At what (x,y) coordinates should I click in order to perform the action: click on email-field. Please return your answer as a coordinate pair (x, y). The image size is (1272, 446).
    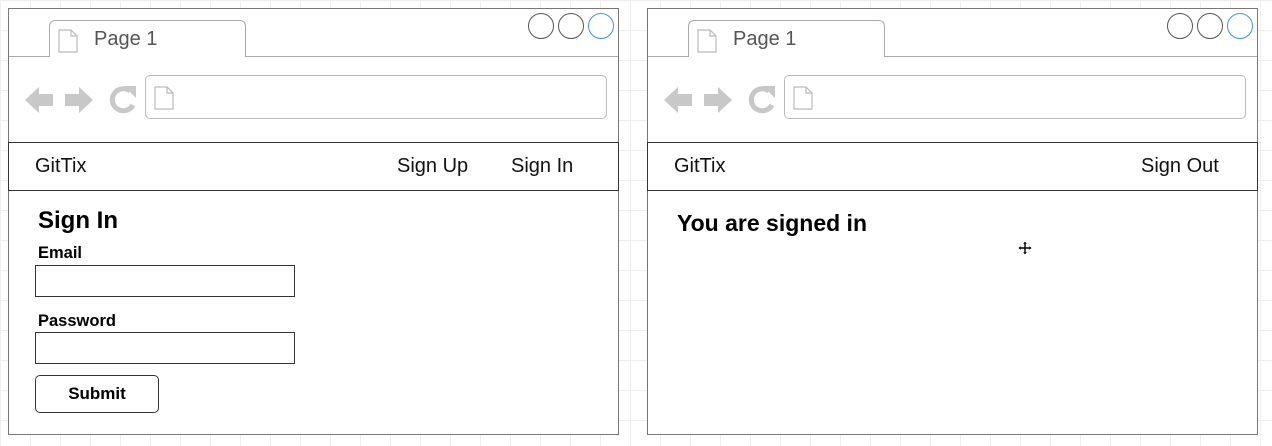
    Looking at the image, I should click on (165, 281).